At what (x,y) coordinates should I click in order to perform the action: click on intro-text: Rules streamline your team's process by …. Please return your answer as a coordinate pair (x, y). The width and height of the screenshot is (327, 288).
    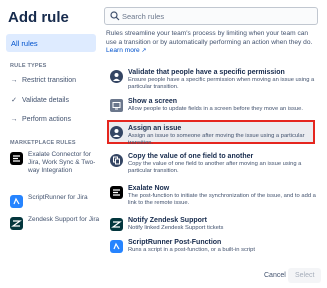
    Looking at the image, I should click on (212, 43).